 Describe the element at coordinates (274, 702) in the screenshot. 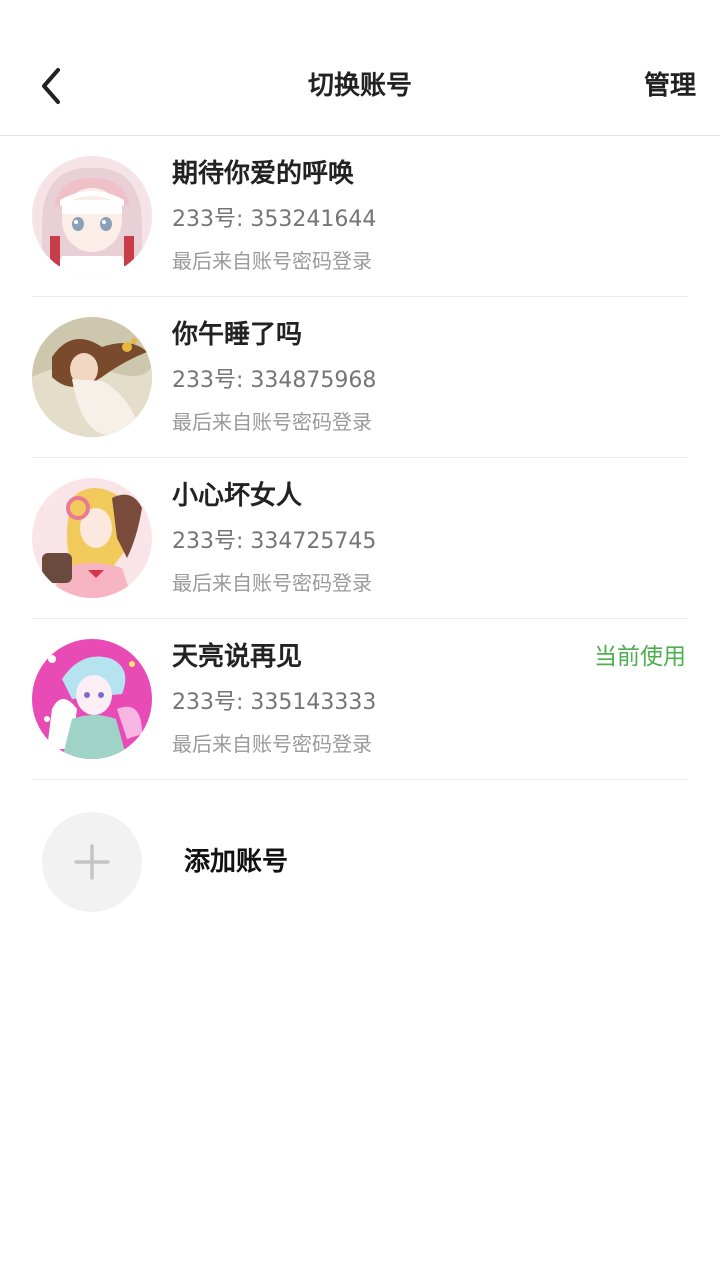

I see `account-id: 233号: 335143333` at that location.